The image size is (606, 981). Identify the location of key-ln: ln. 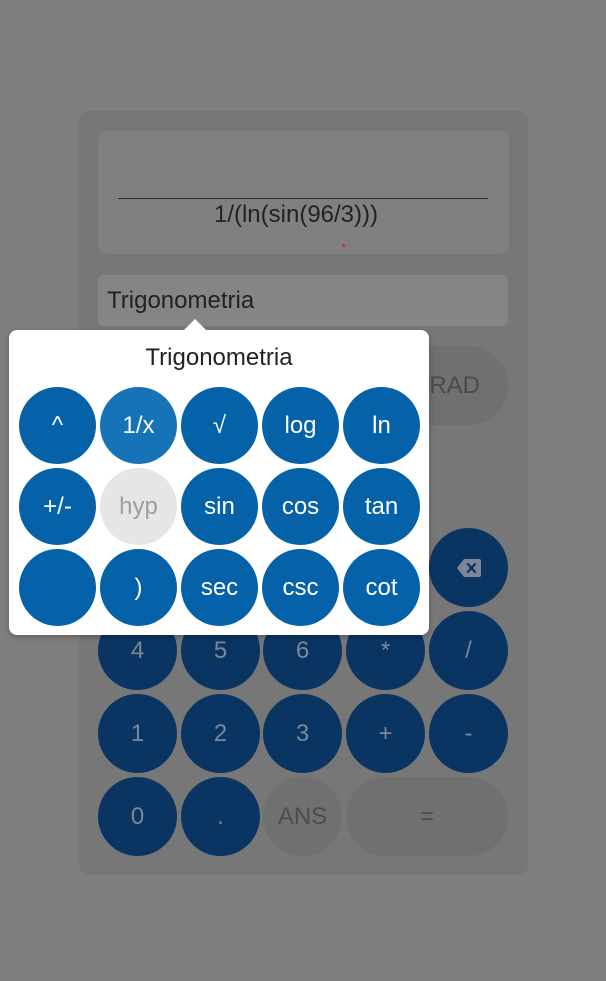
(381, 425).